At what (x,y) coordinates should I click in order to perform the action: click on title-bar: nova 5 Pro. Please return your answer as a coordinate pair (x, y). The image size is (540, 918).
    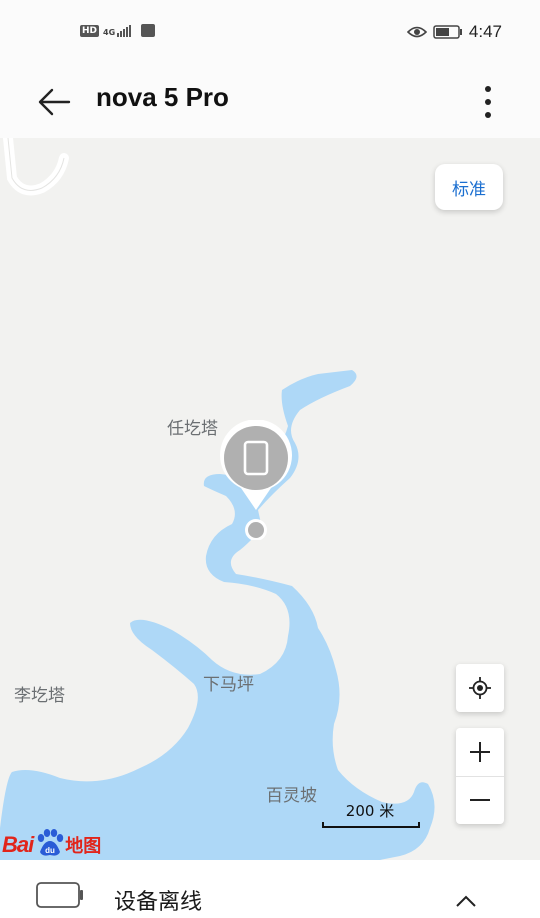
    Looking at the image, I should click on (270, 103).